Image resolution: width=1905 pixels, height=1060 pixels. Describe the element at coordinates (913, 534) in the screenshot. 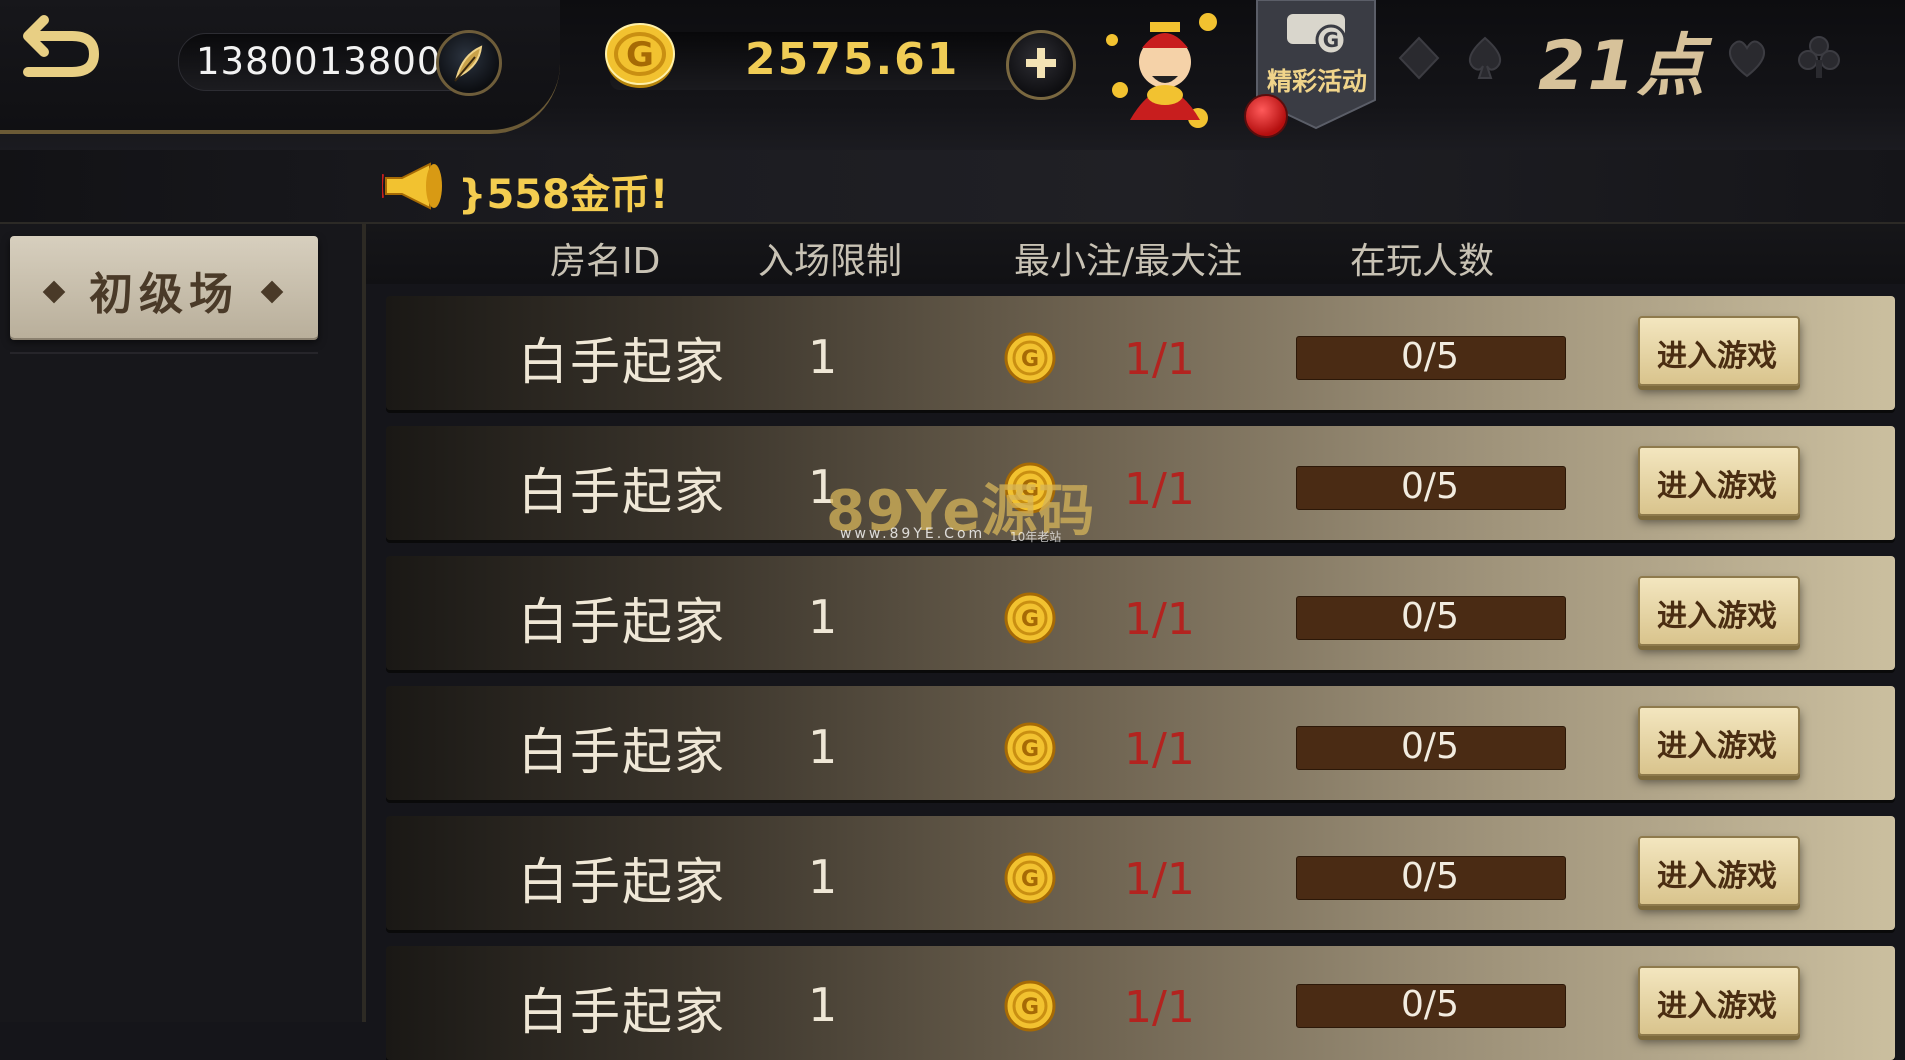

I see `watermark-site: www.89YE.Com` at that location.